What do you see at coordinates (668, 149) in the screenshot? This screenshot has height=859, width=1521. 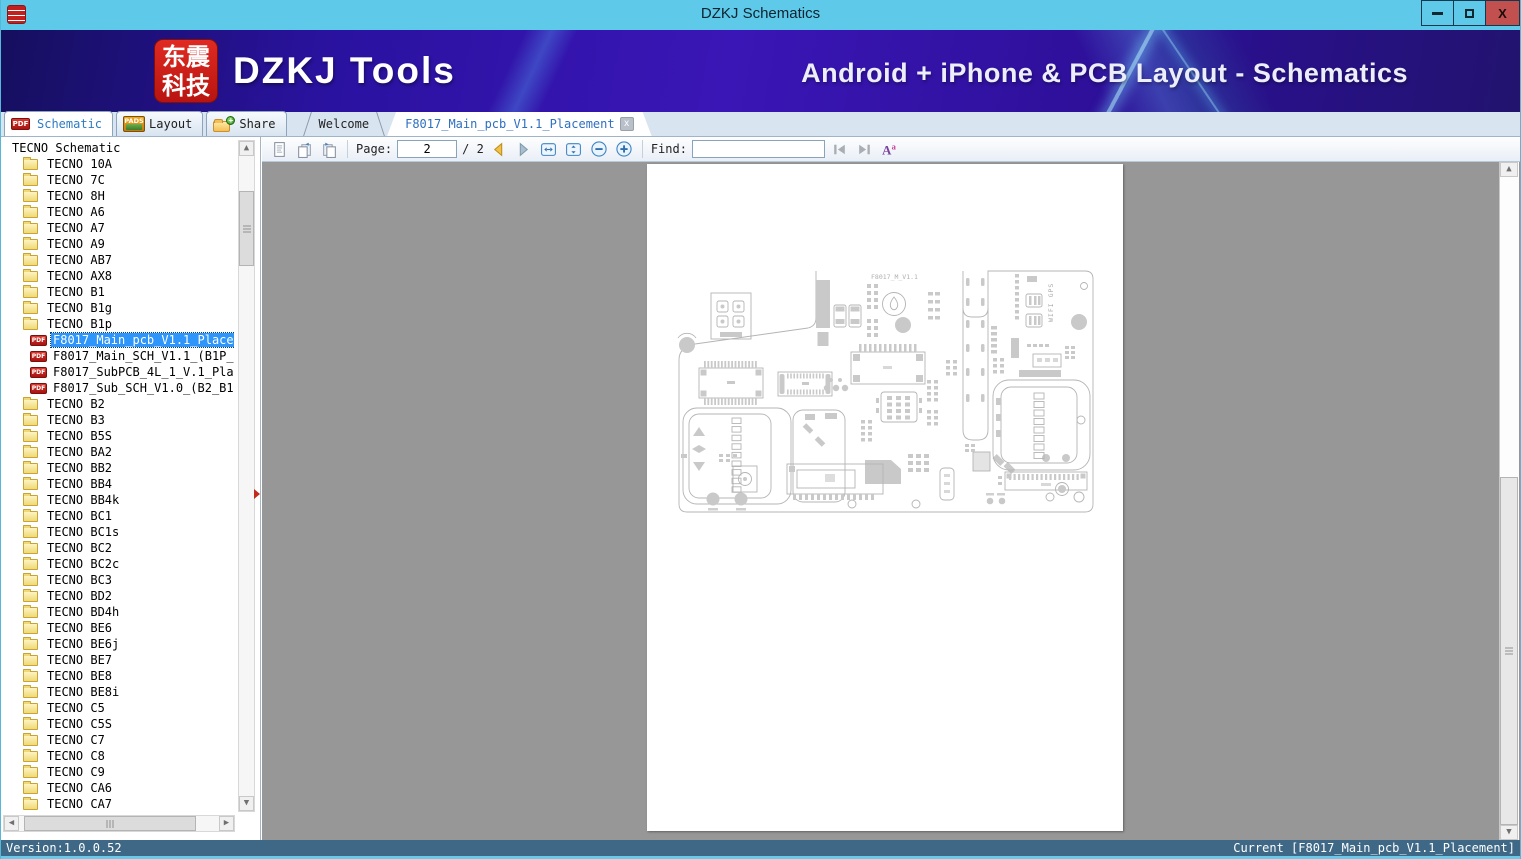 I see `find-label: Find:` at bounding box center [668, 149].